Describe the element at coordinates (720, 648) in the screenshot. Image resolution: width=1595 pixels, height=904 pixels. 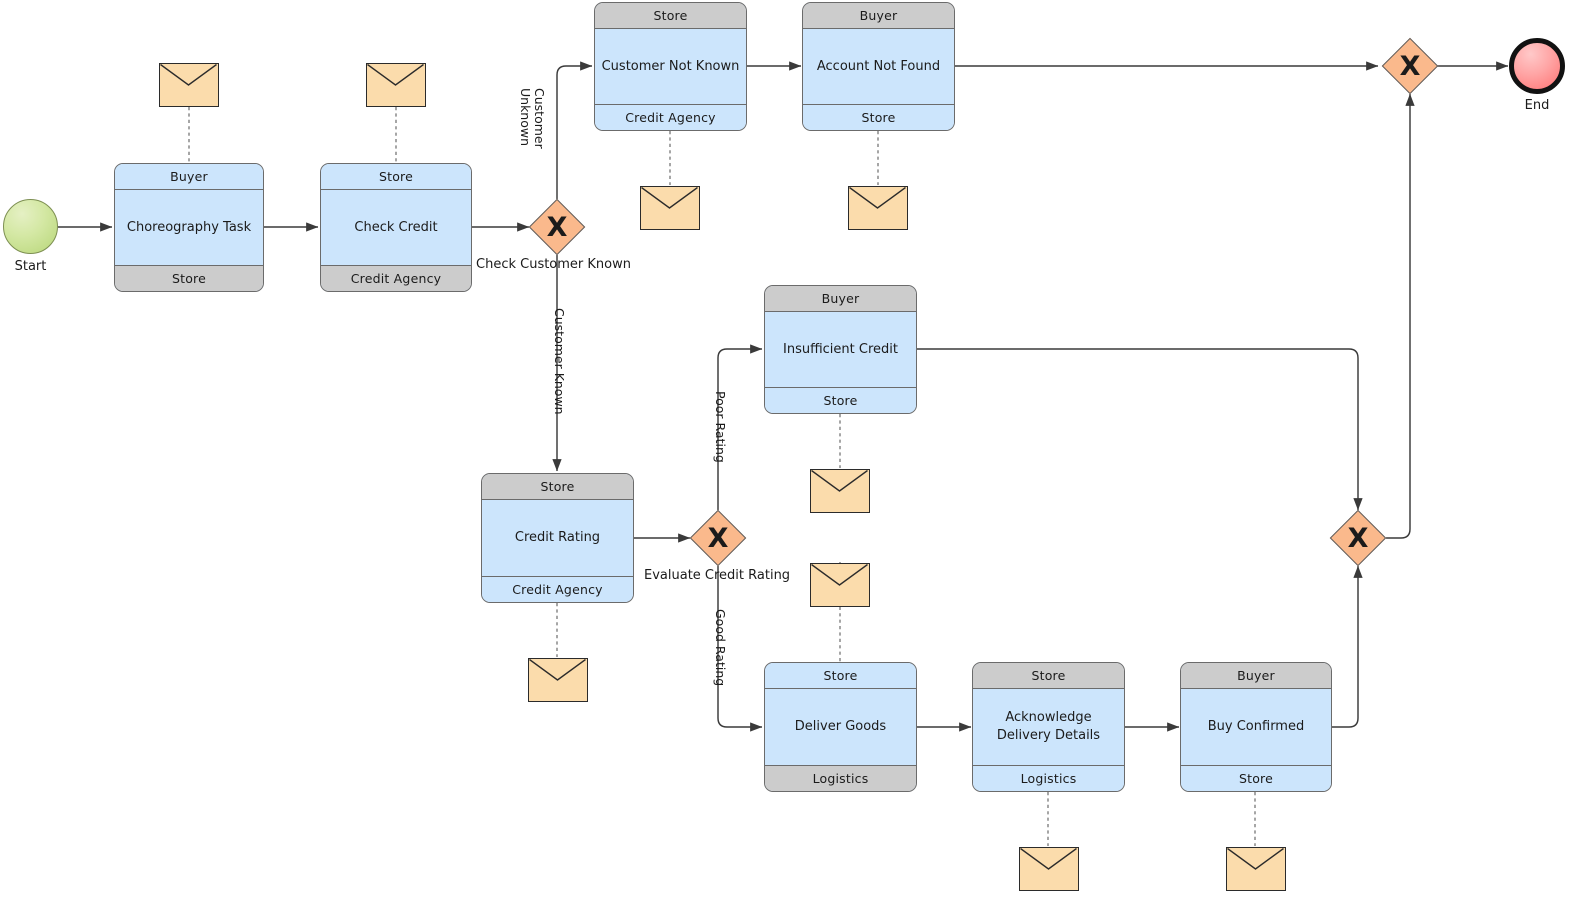
I see `flow-label-good-rating: Good Rating` at that location.